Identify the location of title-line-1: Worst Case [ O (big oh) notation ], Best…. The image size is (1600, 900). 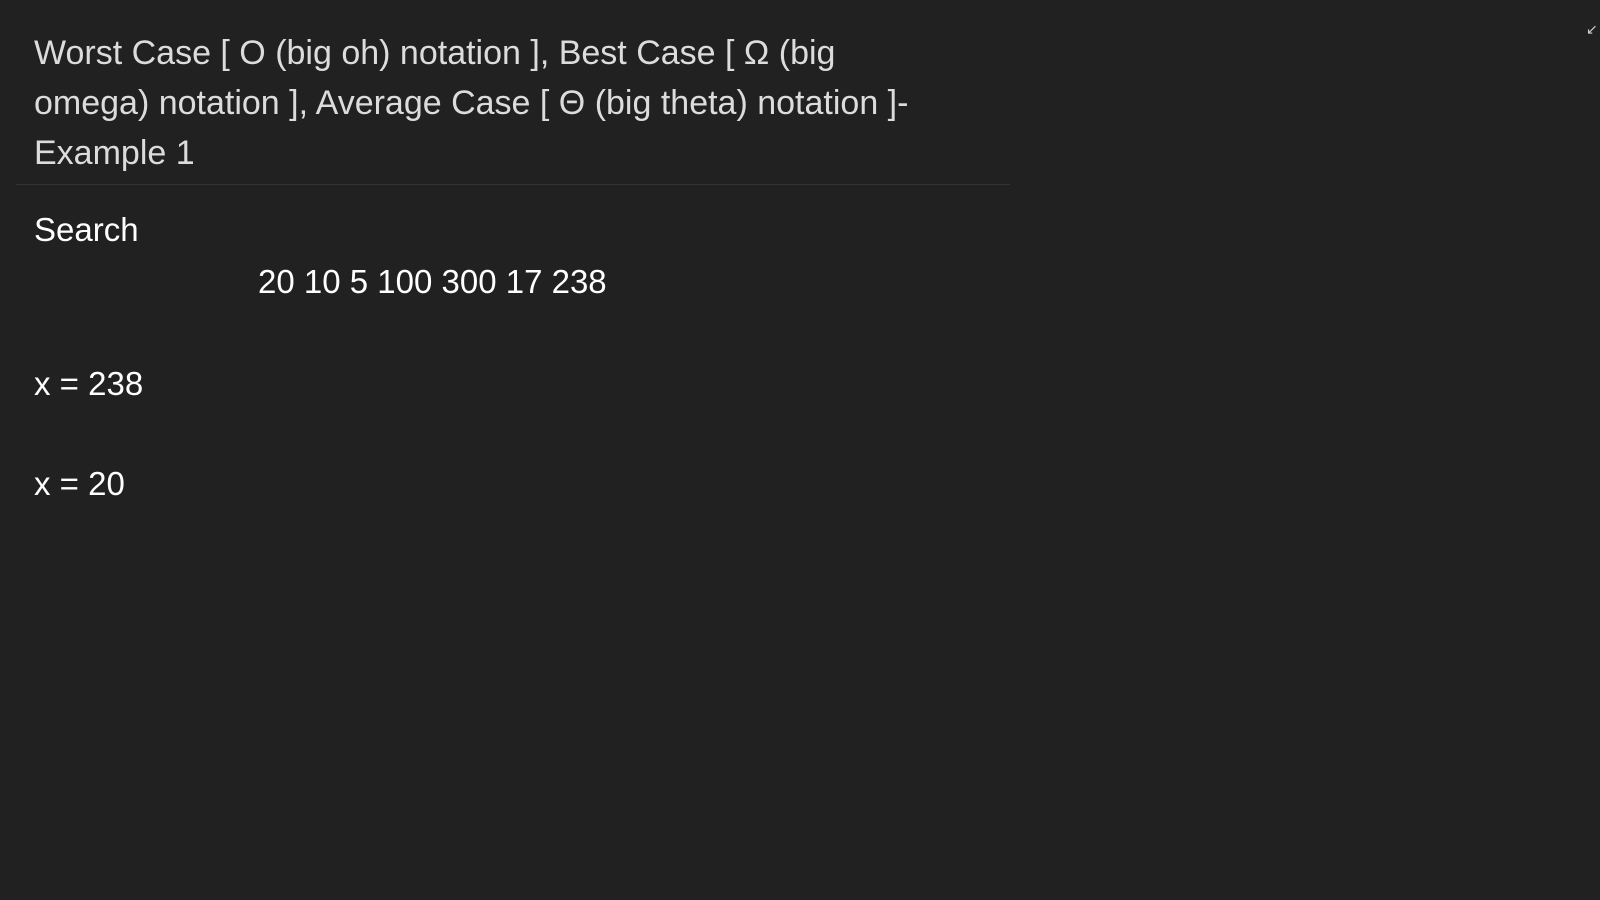
(435, 53).